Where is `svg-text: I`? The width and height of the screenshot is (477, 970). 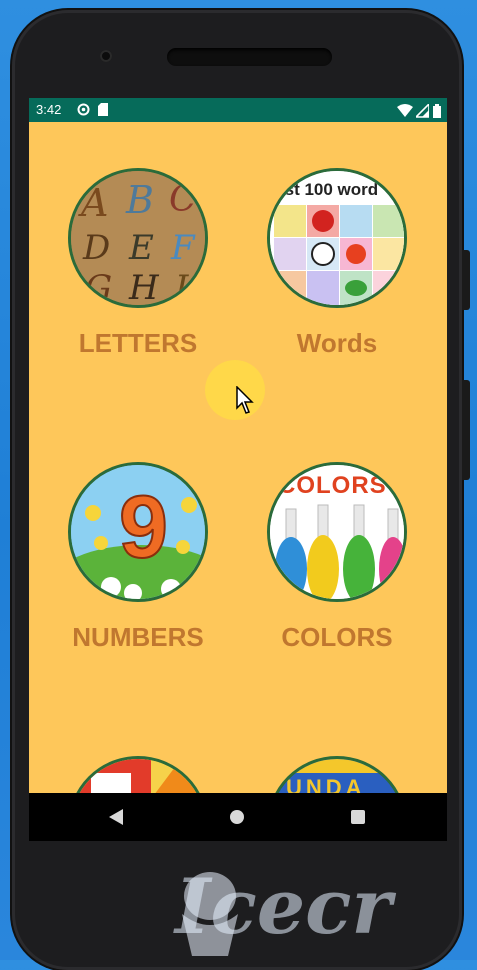 svg-text: I is located at coordinates (181, 288).